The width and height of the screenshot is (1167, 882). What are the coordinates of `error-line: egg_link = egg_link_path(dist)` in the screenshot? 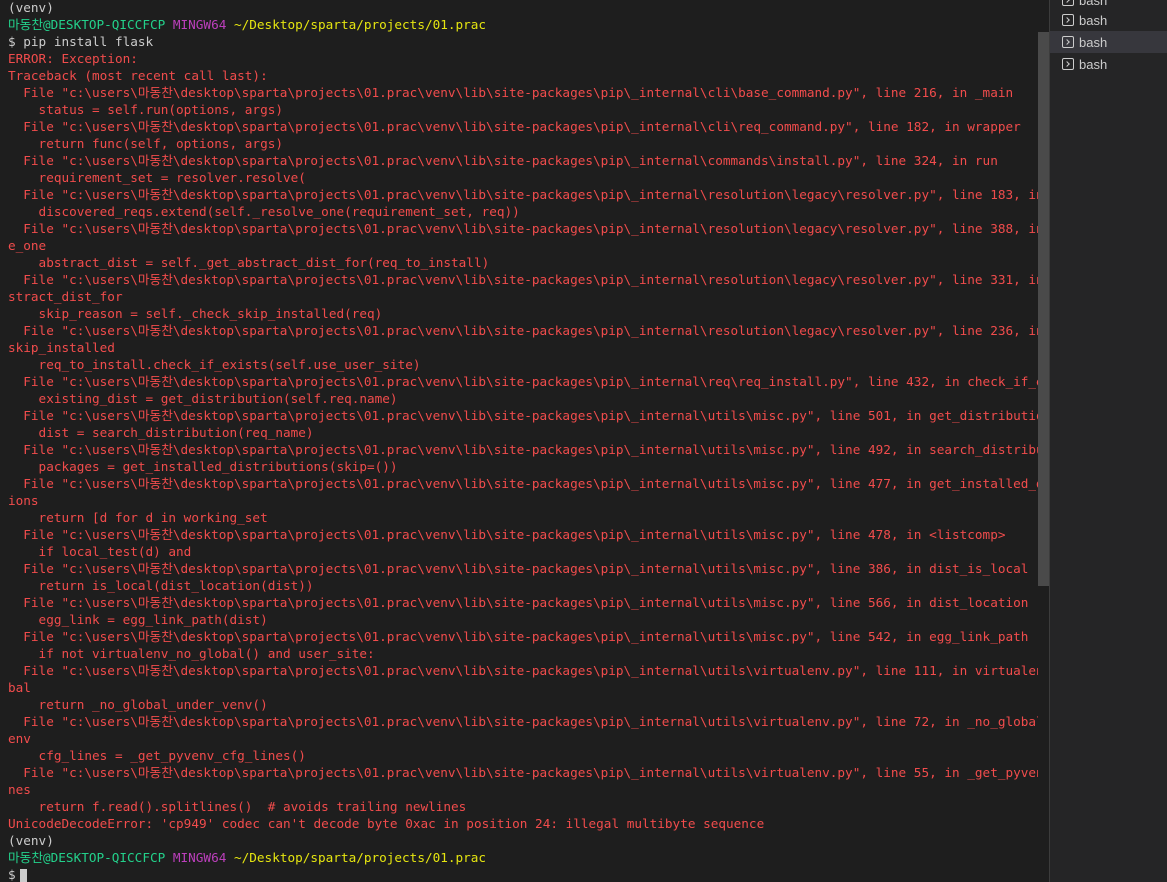 It's located at (138, 619).